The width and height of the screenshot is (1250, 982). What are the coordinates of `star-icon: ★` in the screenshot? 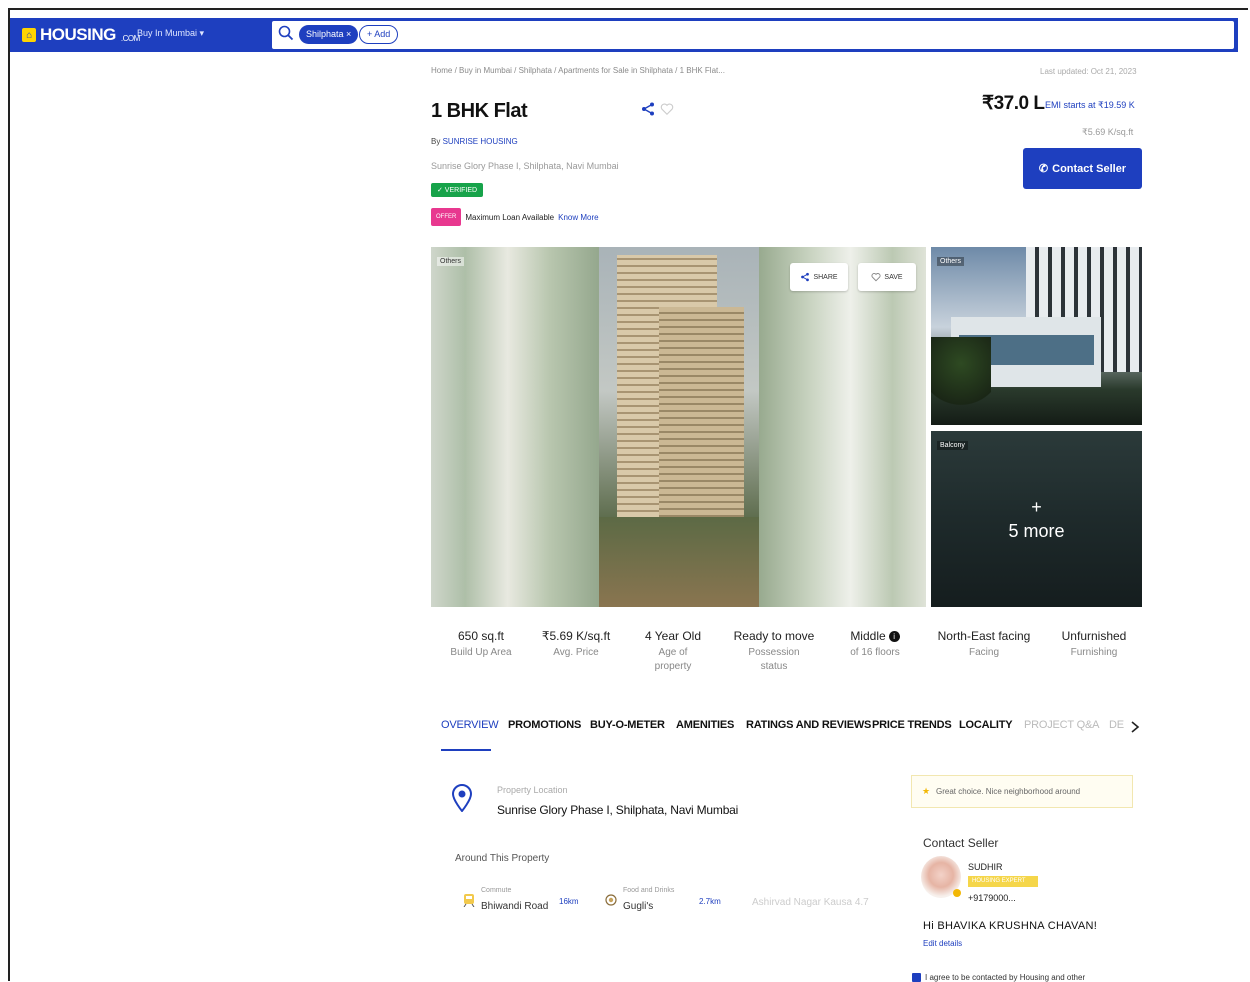 It's located at (926, 791).